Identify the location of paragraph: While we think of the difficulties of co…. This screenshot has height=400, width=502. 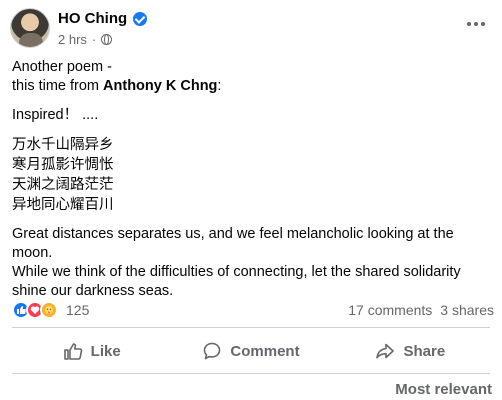
(236, 281).